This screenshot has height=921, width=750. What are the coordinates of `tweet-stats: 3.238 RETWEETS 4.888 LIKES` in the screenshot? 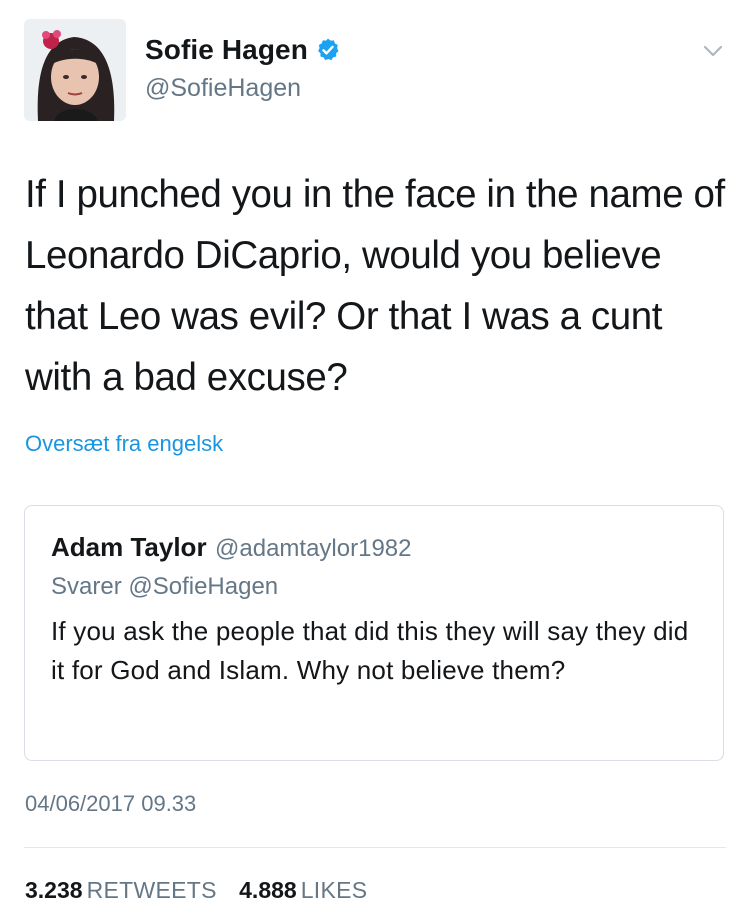 It's located at (204, 890).